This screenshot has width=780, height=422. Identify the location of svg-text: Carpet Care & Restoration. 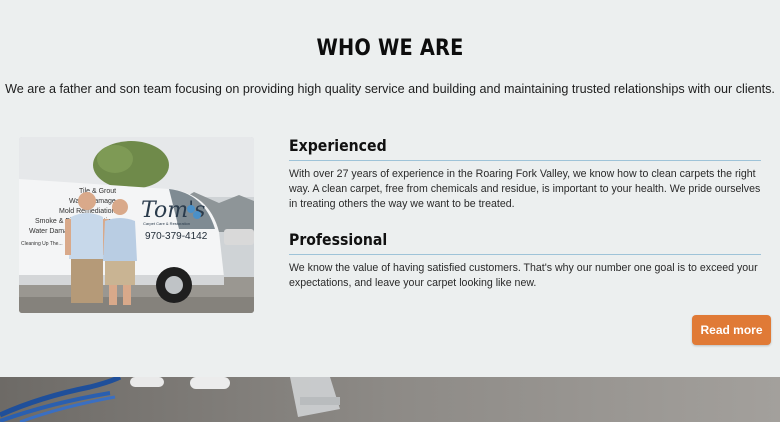
(166, 223).